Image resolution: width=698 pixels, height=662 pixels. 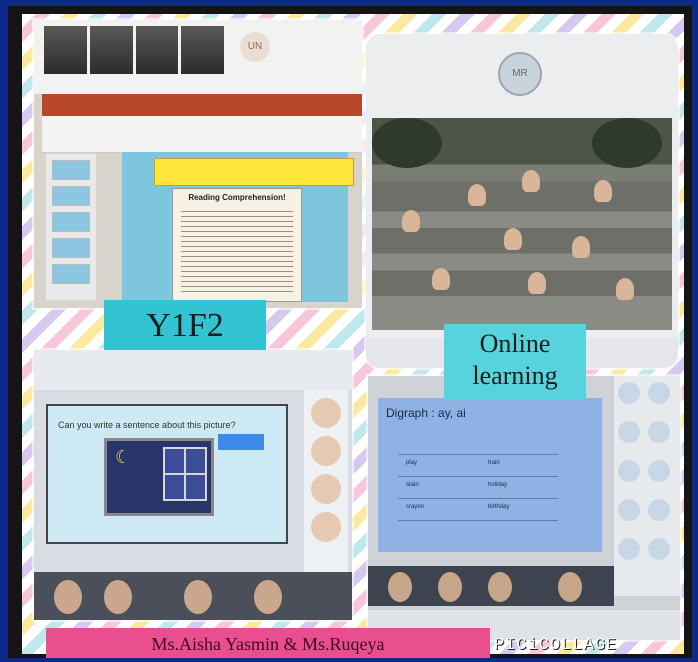 I want to click on reading-text: Reading Comprehension!, so click(x=237, y=245).